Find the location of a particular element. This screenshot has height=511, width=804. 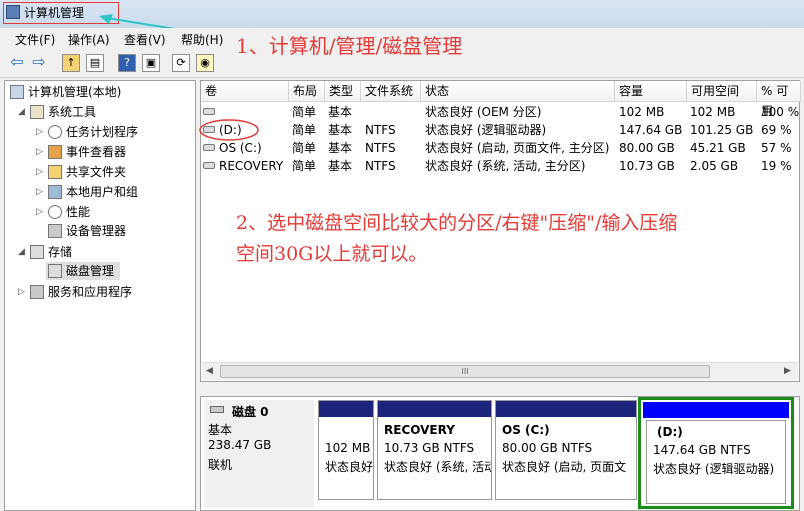

tree-item-performance: 性能 is located at coordinates (69, 212).